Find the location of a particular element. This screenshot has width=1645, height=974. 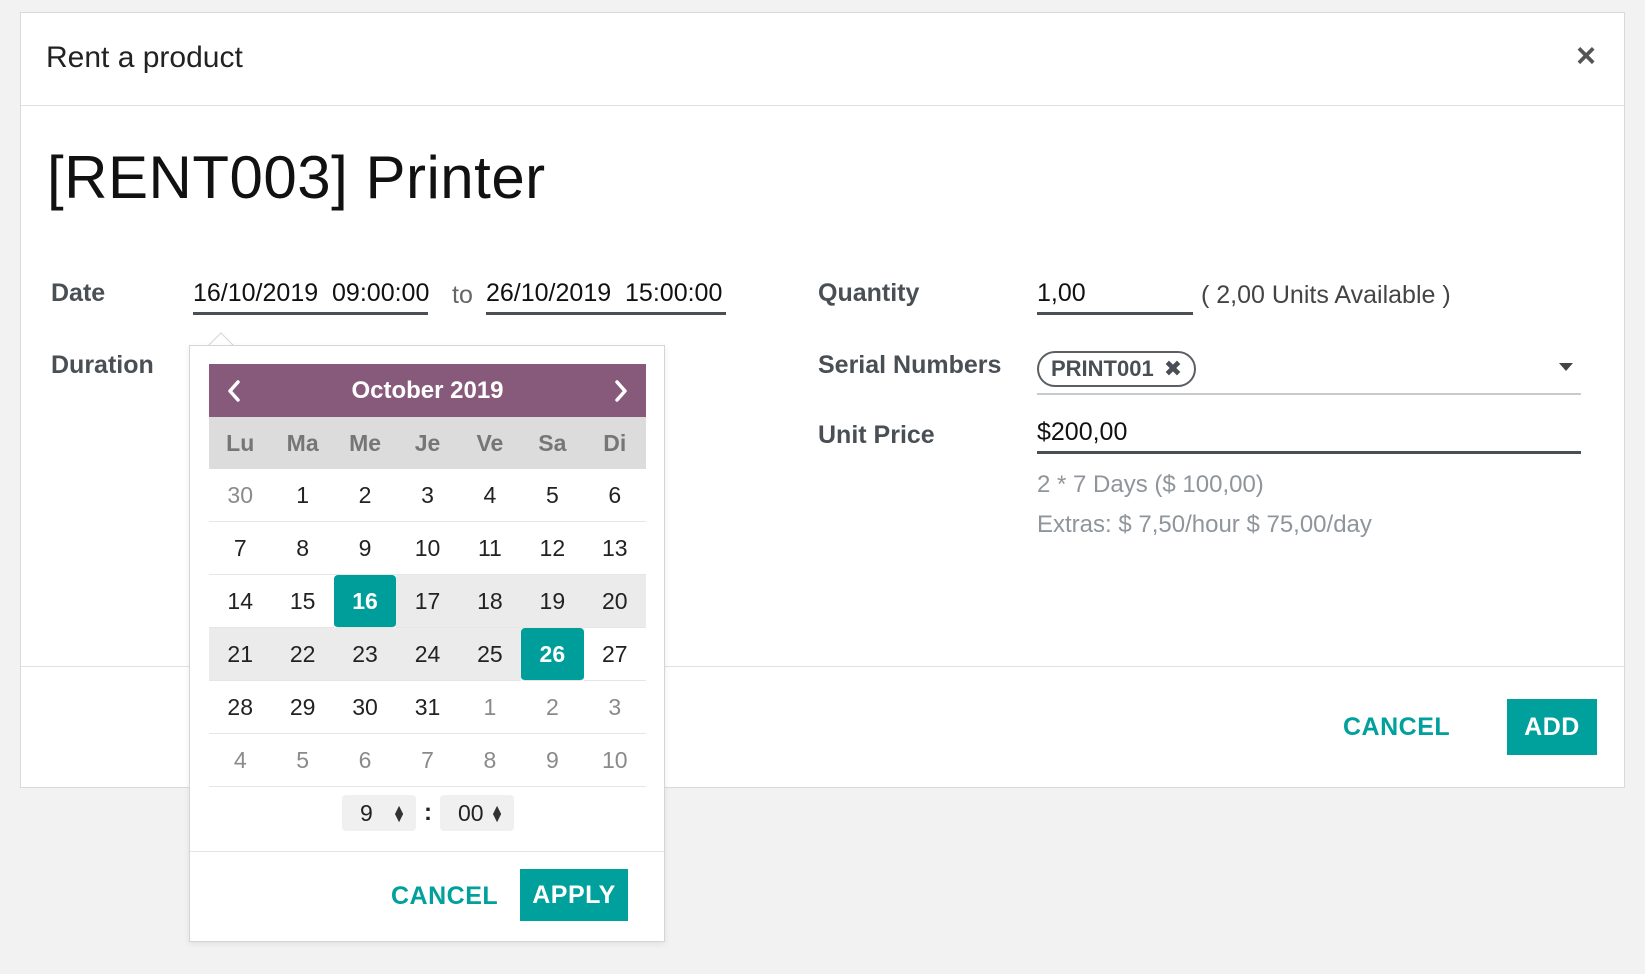

serial-numbers-label: Serial Numbers is located at coordinates (910, 365).